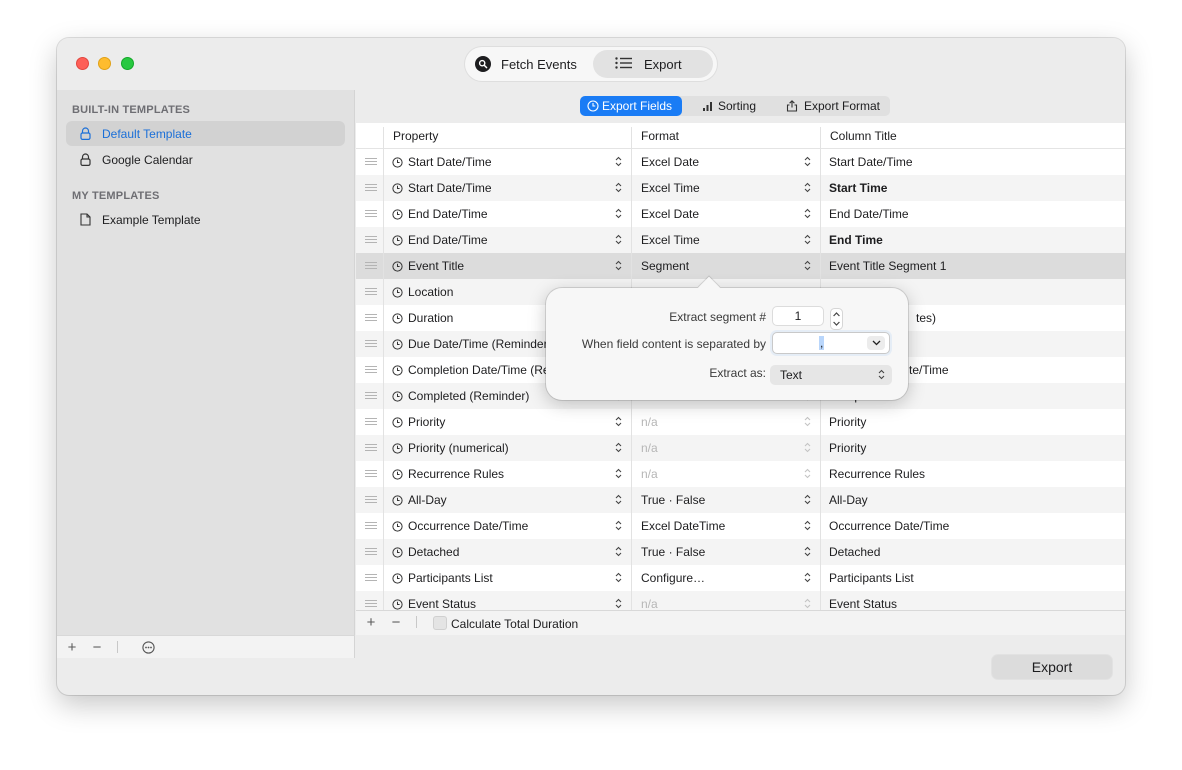 This screenshot has height=770, width=1182. I want to click on column-title-field: Occurrence Date/Time, so click(889, 526).